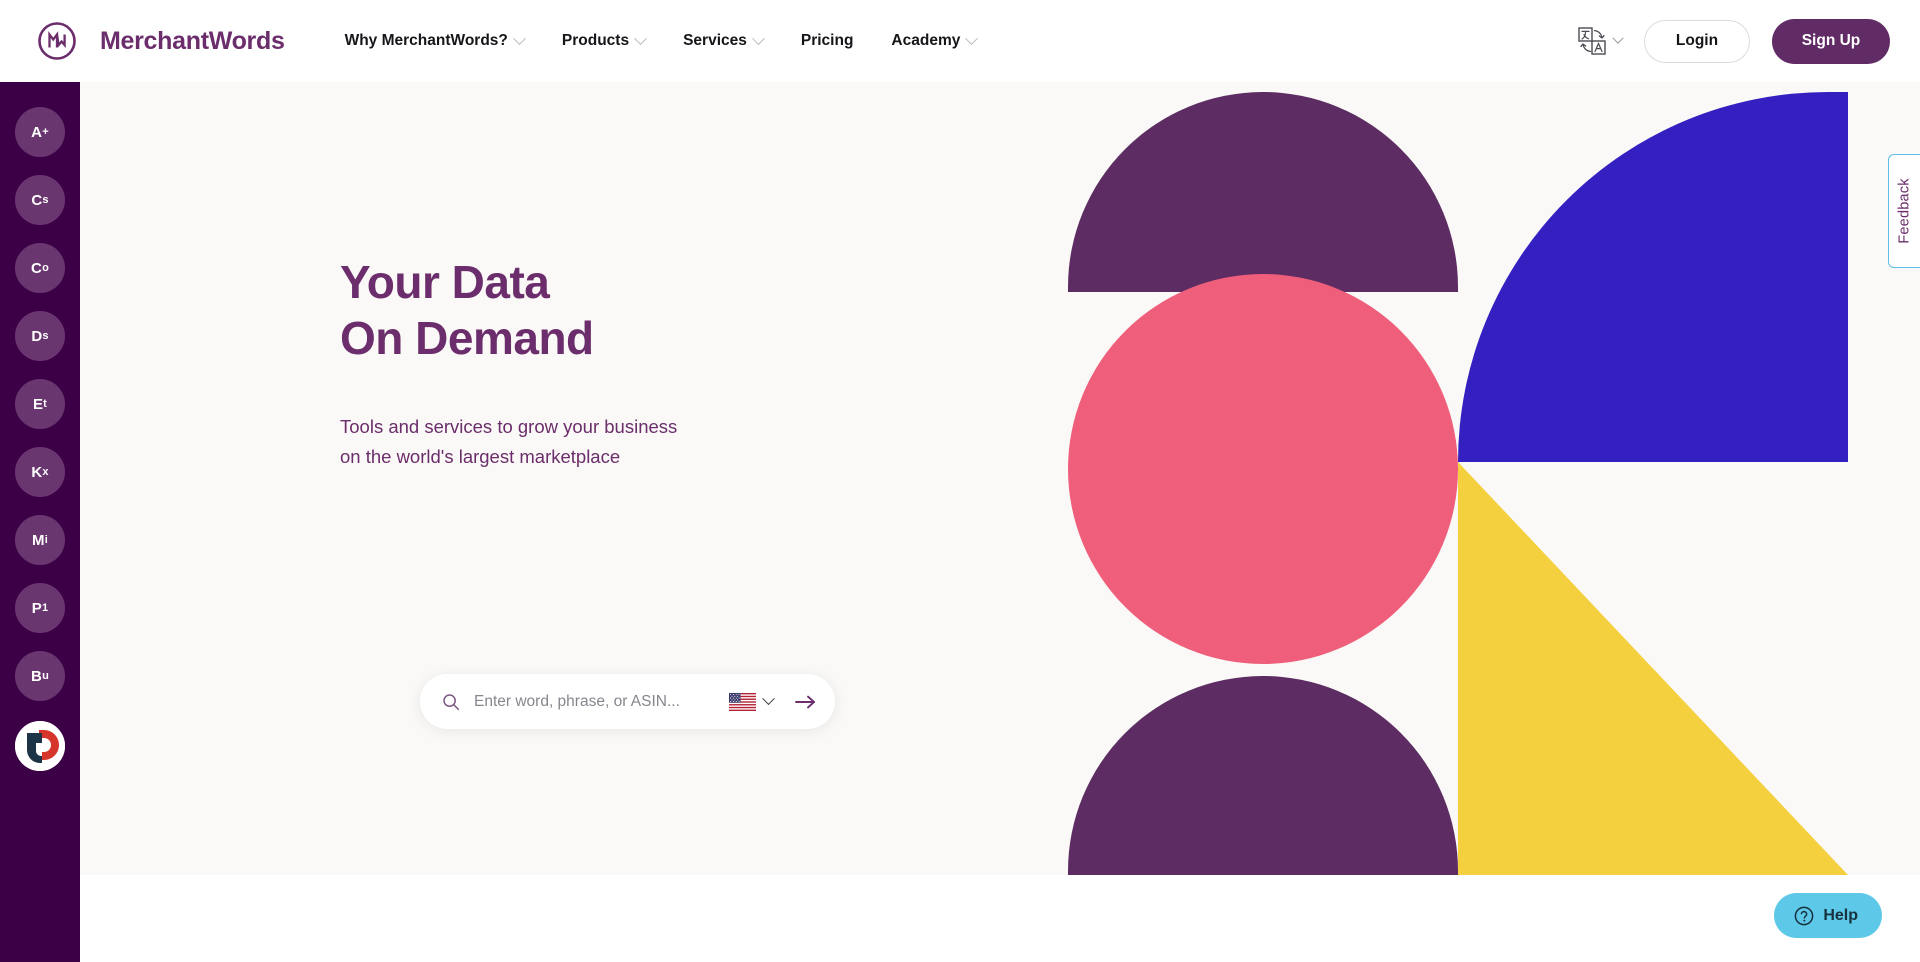 This screenshot has width=1920, height=962. I want to click on search-icon, so click(451, 702).